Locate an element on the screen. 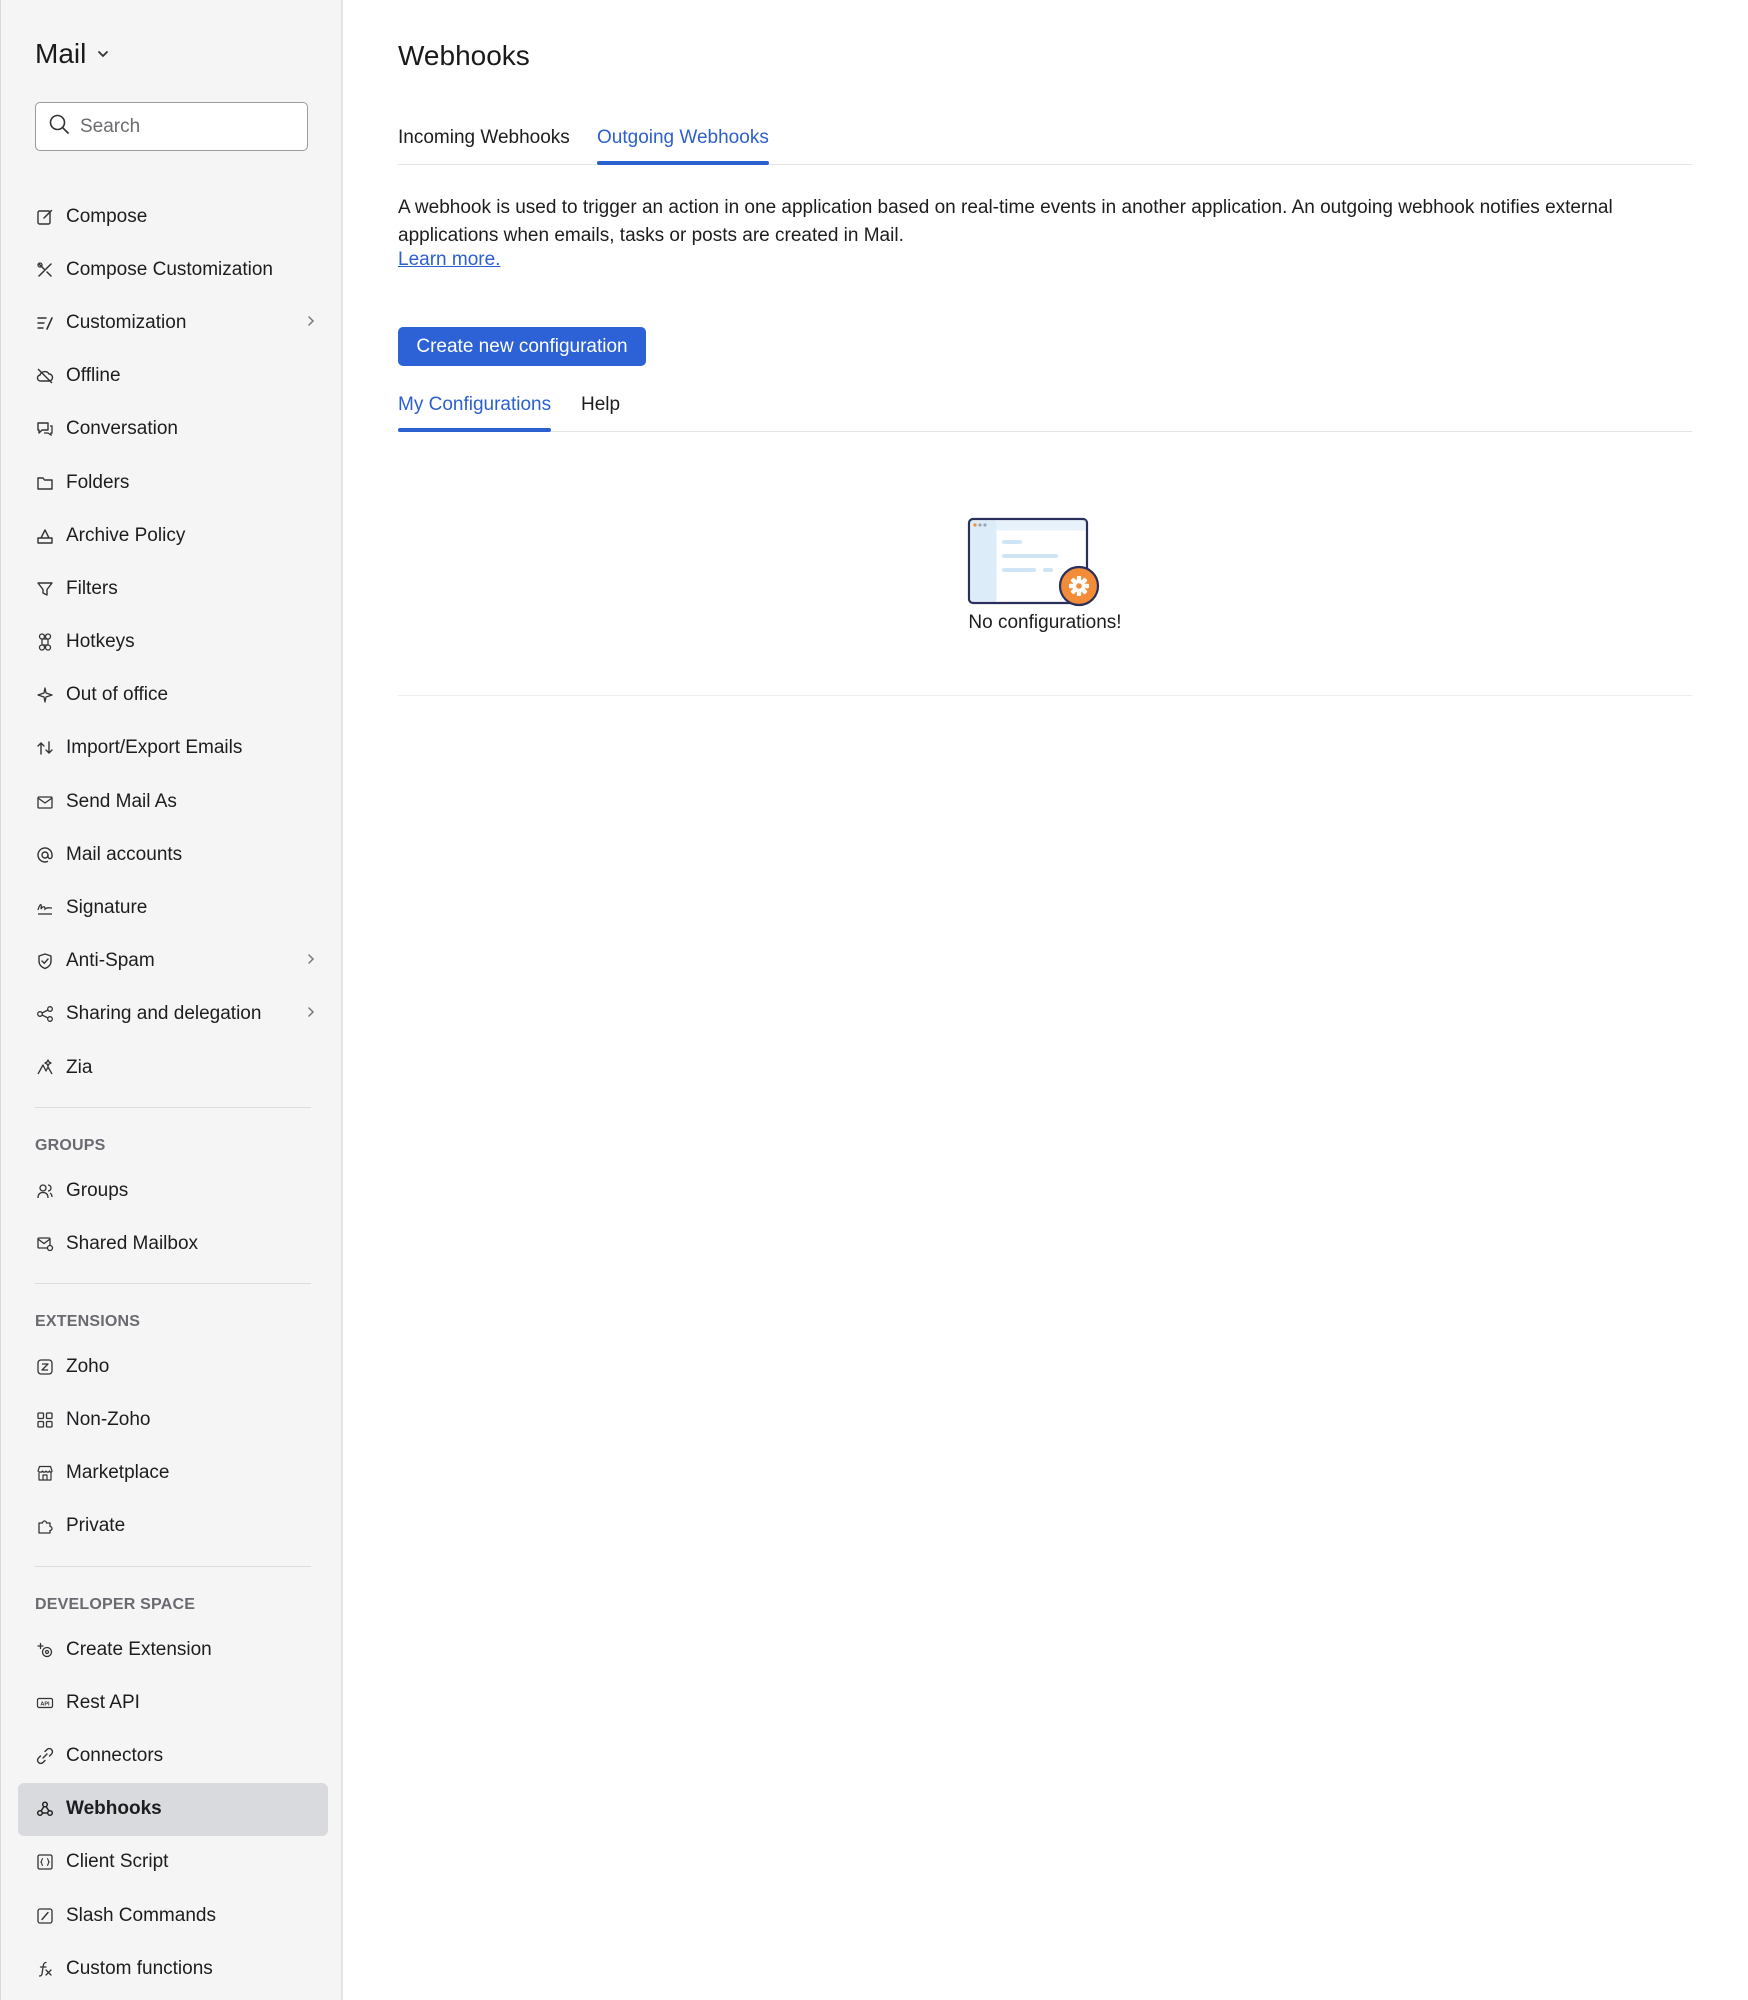 This screenshot has width=1748, height=2000. groups-nav: Groups Shared Mailbox is located at coordinates (172, 1217).